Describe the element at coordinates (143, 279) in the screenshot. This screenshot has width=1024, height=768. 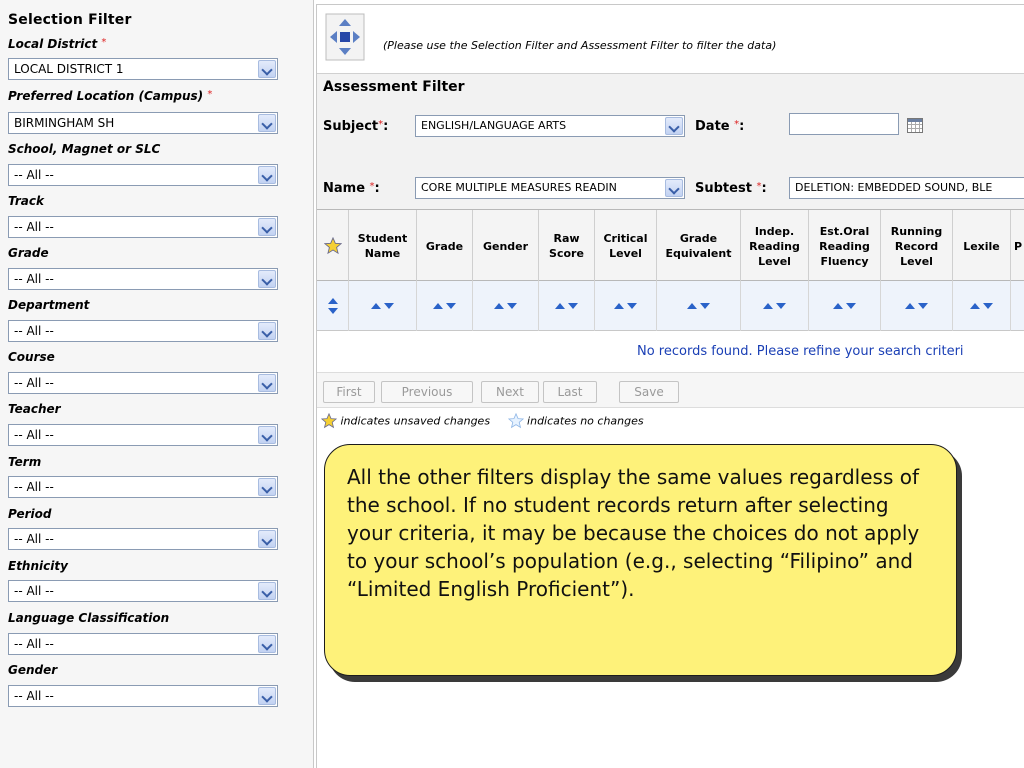
I see `grade-select: -- All --` at that location.